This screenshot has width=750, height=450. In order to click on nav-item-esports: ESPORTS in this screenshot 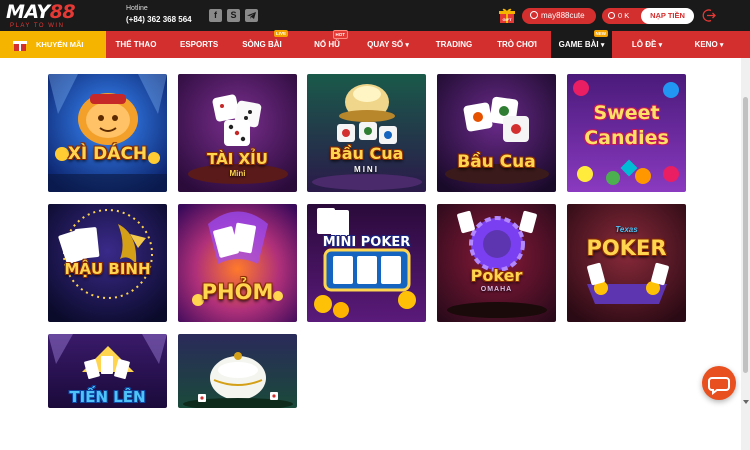, I will do `click(199, 44)`.